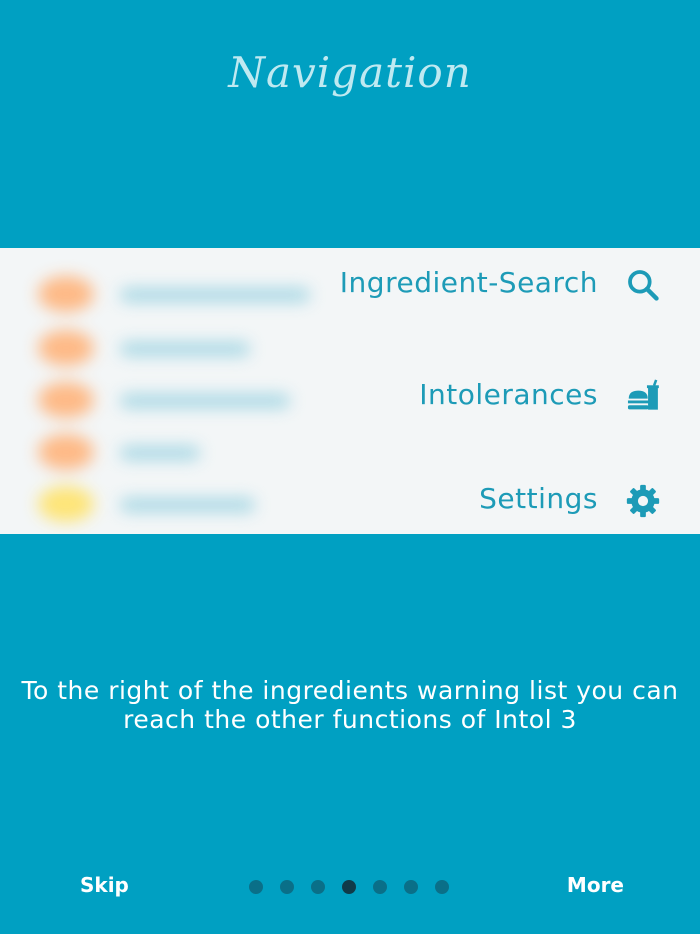  What do you see at coordinates (538, 498) in the screenshot?
I see `menu-item-label: Settings` at bounding box center [538, 498].